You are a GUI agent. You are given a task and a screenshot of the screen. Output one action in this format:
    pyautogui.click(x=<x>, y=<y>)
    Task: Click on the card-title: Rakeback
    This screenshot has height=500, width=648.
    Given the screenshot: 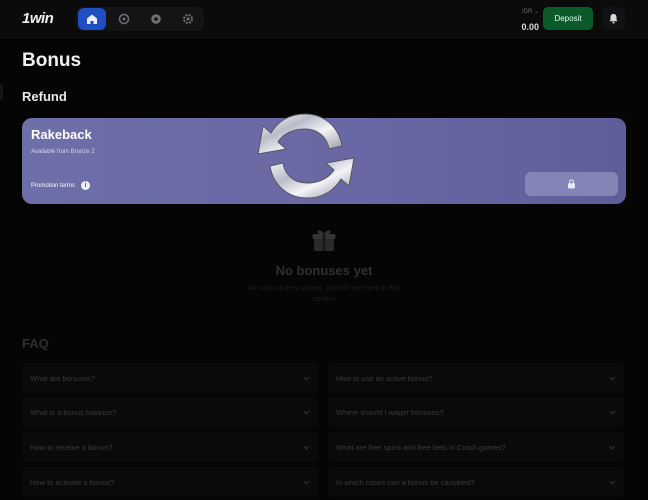 What is the action you would take?
    pyautogui.click(x=61, y=134)
    